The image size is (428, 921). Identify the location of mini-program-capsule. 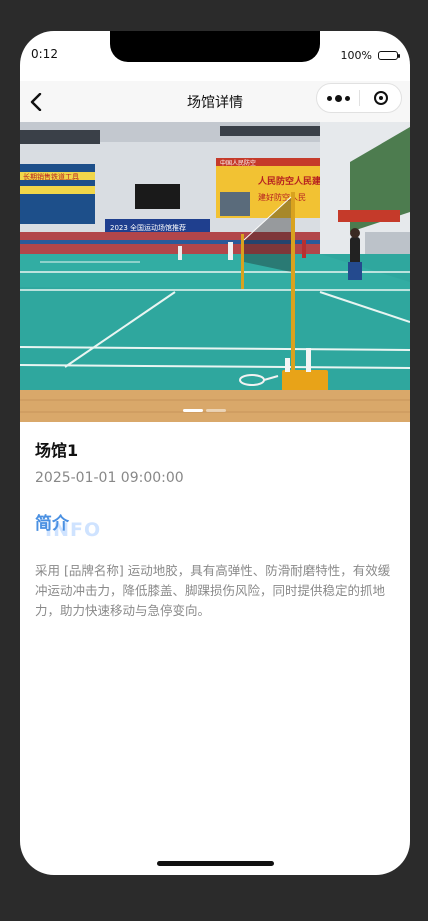
(359, 98).